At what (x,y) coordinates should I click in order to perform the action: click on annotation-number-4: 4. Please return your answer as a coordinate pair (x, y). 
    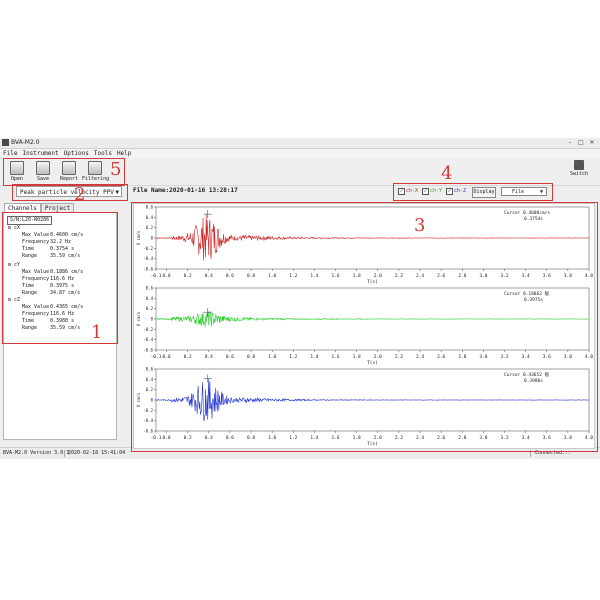
    Looking at the image, I should click on (447, 173).